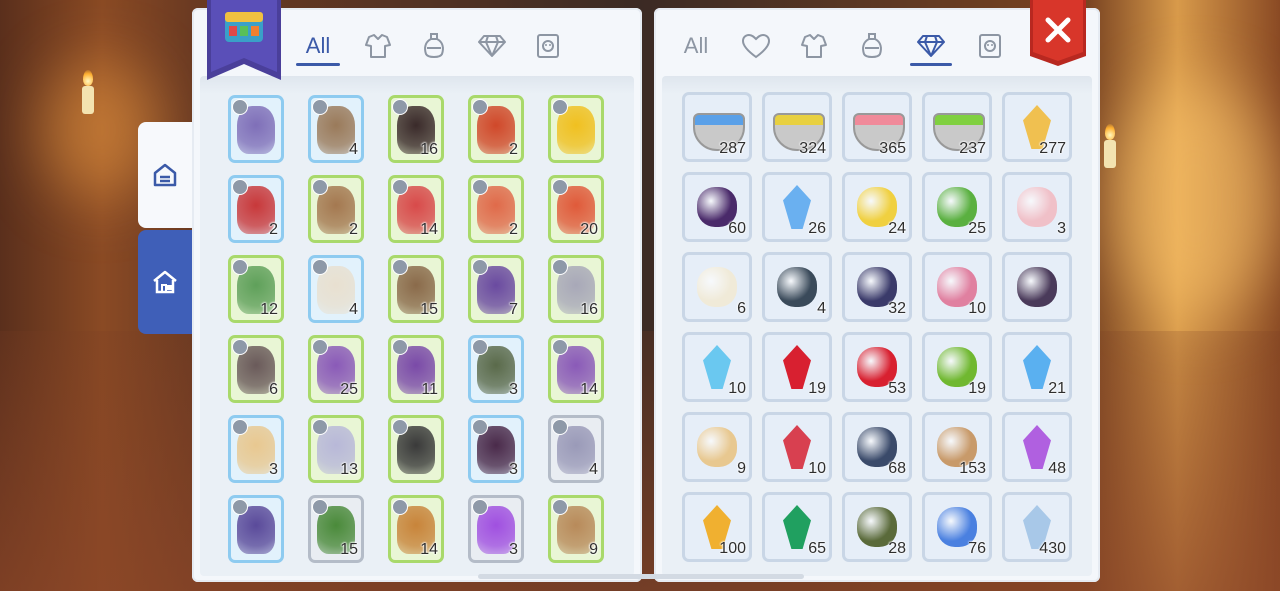 The image size is (1280, 591). Describe the element at coordinates (513, 389) in the screenshot. I see `card-count: 3` at that location.